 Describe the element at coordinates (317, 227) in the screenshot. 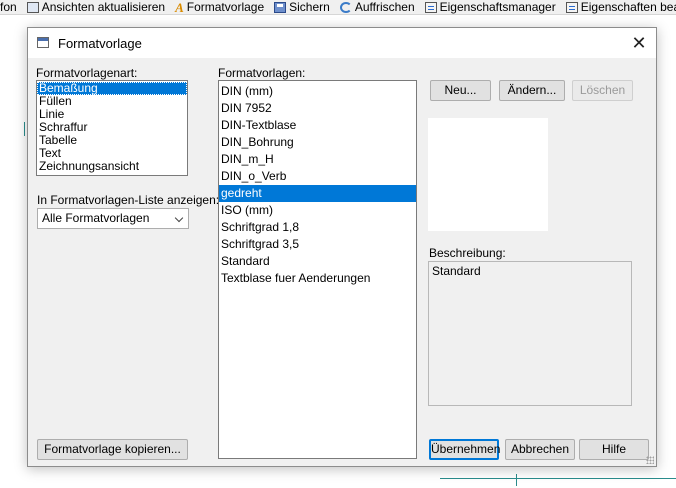

I see `style-list-item: Schriftgrad 1,8` at that location.